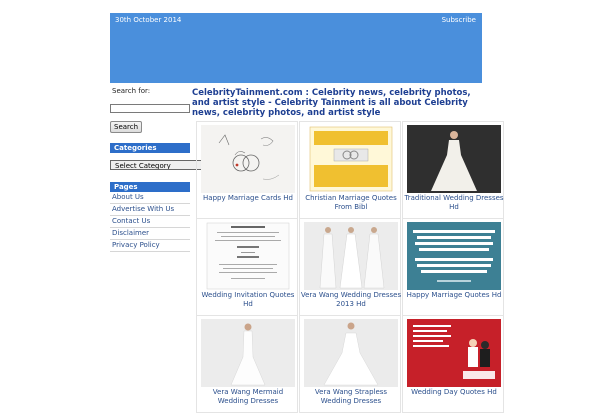 This screenshot has height=413, width=600. What do you see at coordinates (150, 222) in the screenshot?
I see `page-link-contact-us: Contact Us` at bounding box center [150, 222].